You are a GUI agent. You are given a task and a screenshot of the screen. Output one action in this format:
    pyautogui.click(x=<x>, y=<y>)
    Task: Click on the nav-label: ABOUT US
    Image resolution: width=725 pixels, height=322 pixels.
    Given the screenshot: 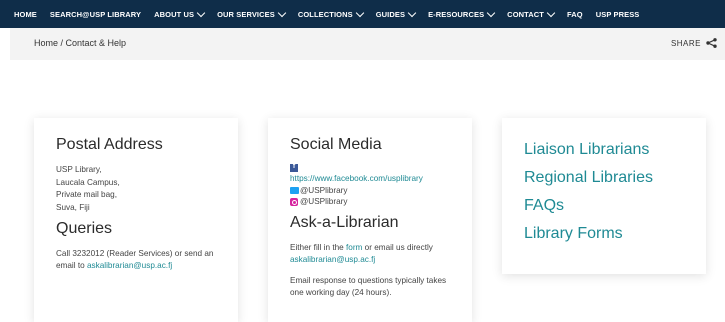 What is the action you would take?
    pyautogui.click(x=174, y=14)
    